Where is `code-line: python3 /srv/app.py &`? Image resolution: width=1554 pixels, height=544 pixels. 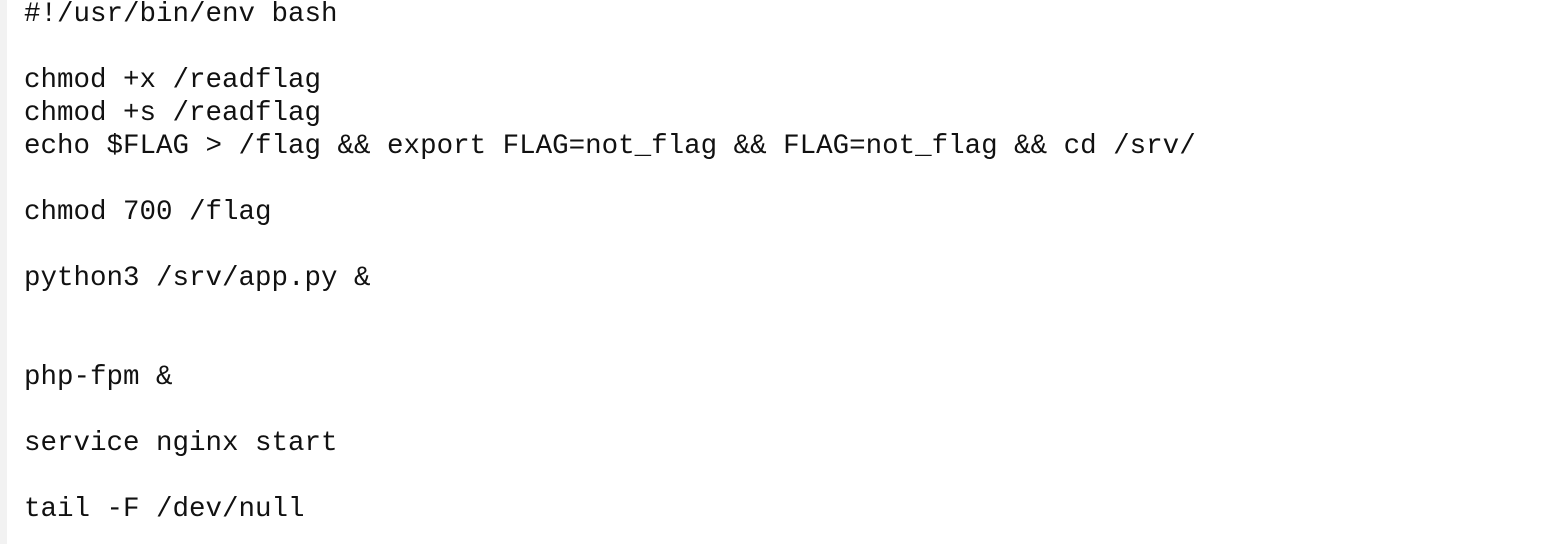
code-line: python3 /srv/app.py & is located at coordinates (197, 278).